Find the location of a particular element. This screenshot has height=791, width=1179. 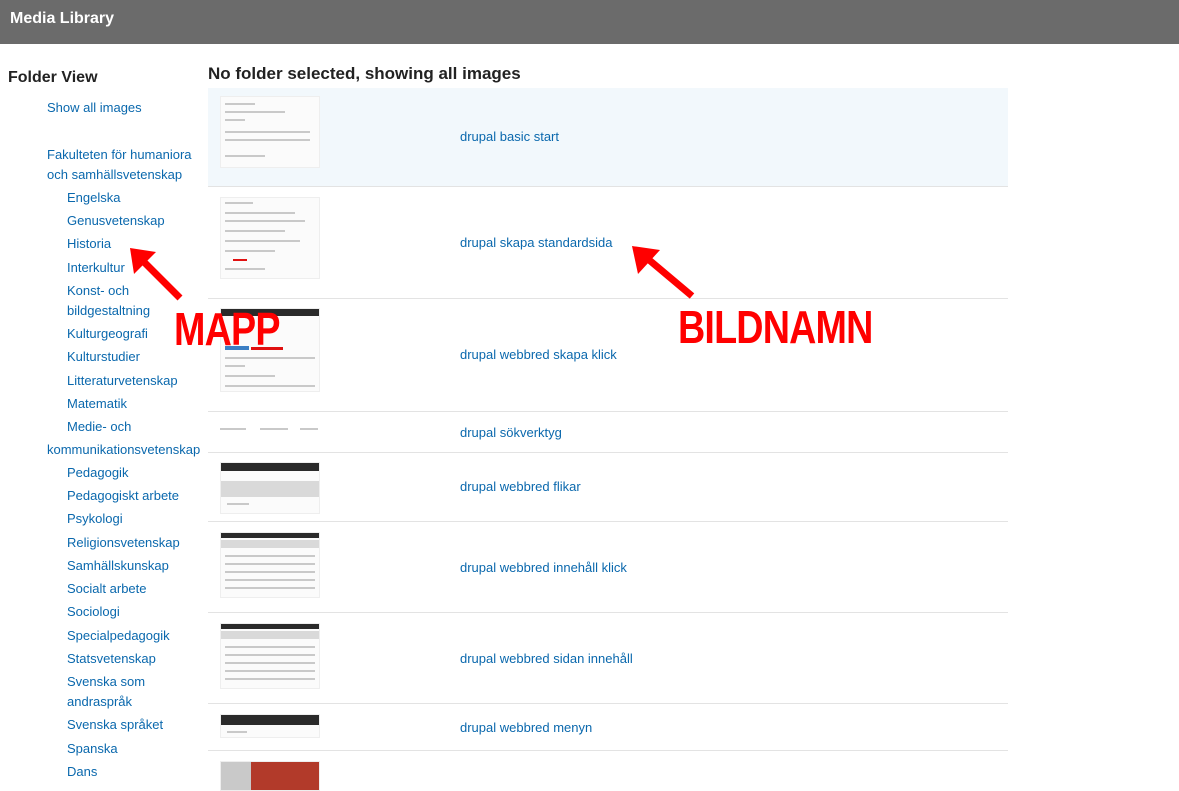

image-name-link: drupal webbred innehåll klick is located at coordinates (543, 567).